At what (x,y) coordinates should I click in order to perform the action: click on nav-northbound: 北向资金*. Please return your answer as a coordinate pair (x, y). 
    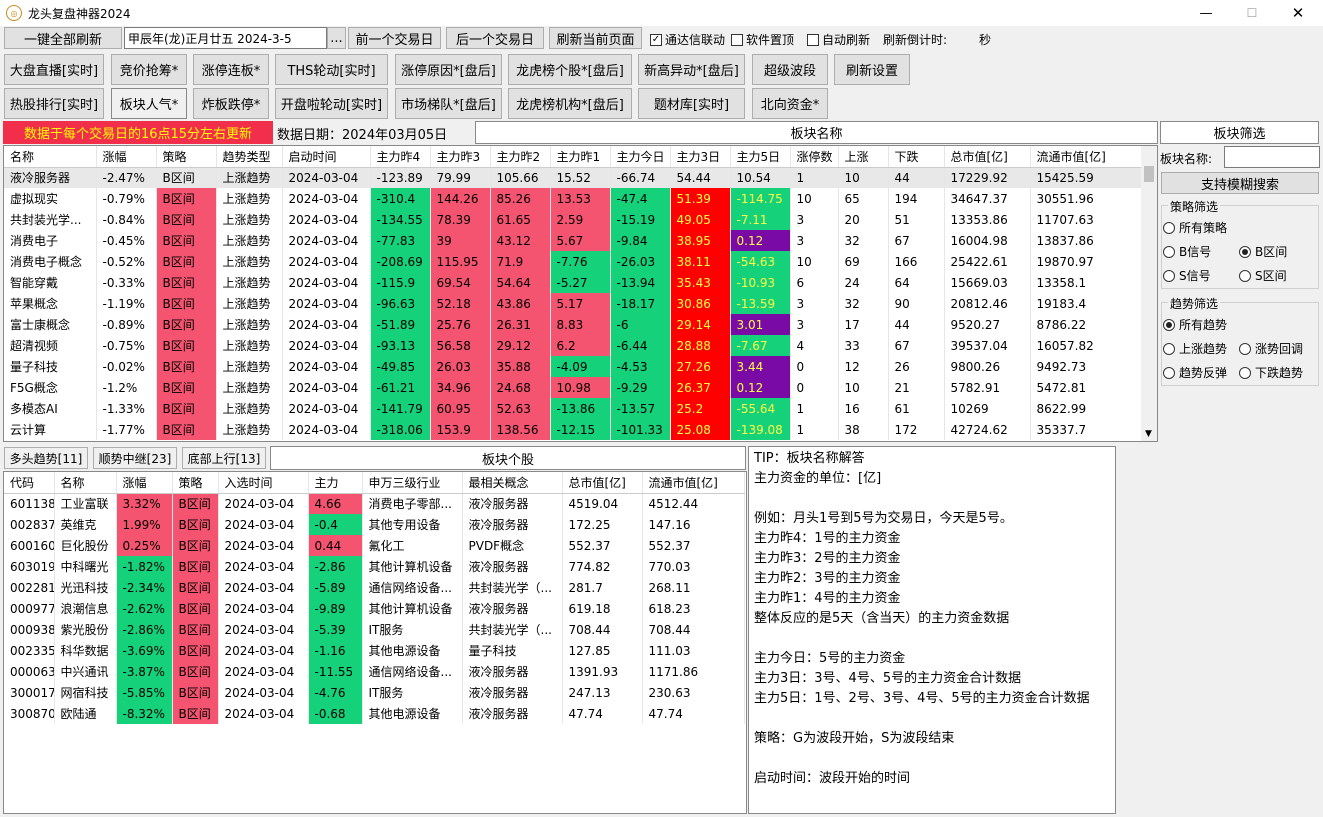
    Looking at the image, I should click on (790, 103).